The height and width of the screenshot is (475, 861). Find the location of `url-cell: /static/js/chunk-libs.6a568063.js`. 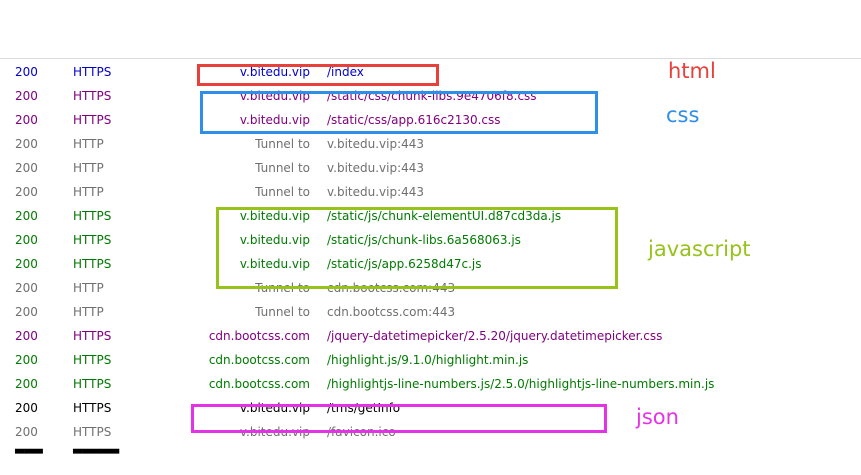

url-cell: /static/js/chunk-libs.6a568063.js is located at coordinates (424, 240).